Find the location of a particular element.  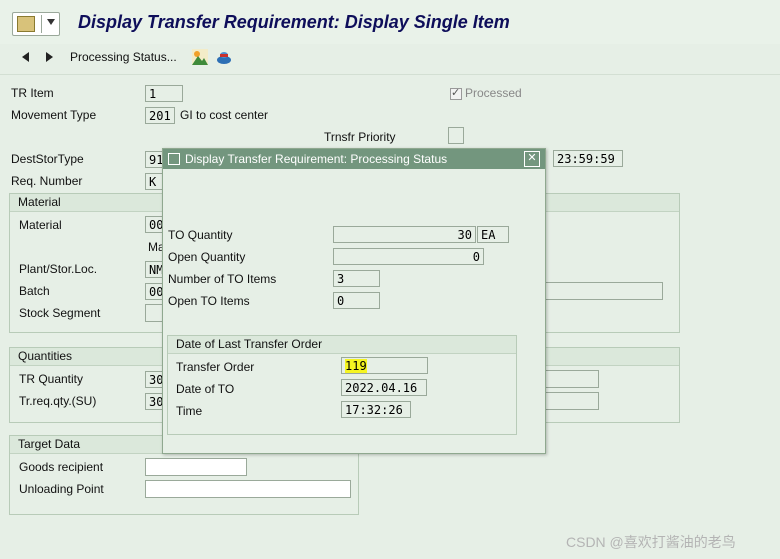

processed-label: Processed is located at coordinates (493, 93).